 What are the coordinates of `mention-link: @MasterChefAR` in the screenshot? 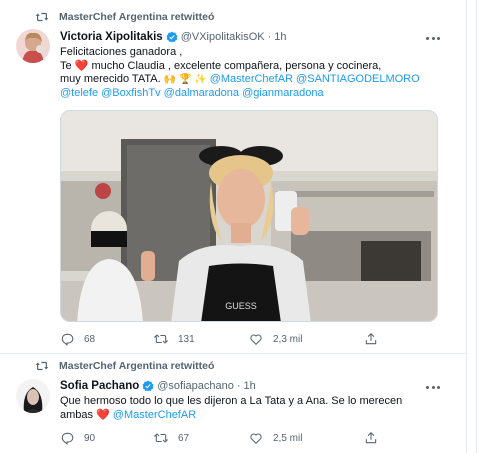 It's located at (154, 415).